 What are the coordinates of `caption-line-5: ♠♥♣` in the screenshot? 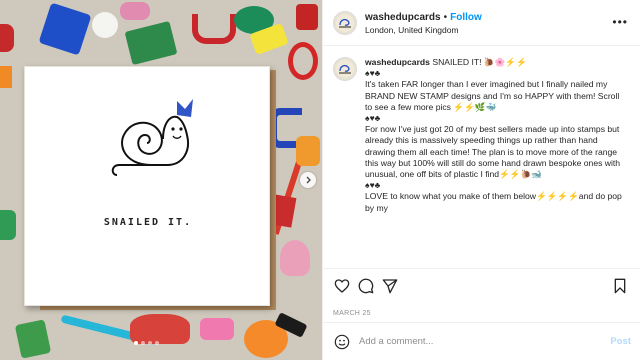 It's located at (373, 185).